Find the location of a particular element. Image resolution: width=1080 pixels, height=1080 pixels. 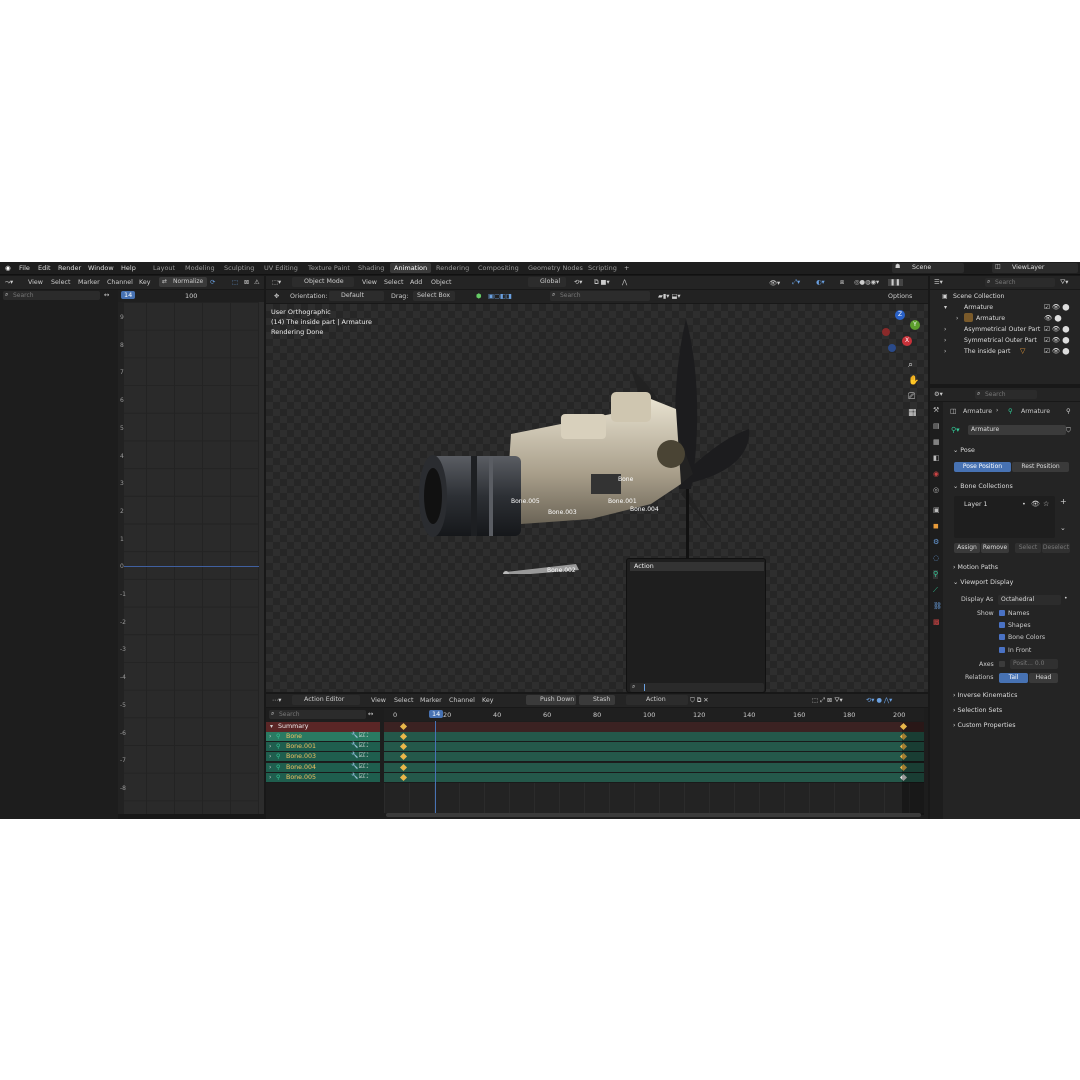

vp-menu-select: Select is located at coordinates (393, 282).